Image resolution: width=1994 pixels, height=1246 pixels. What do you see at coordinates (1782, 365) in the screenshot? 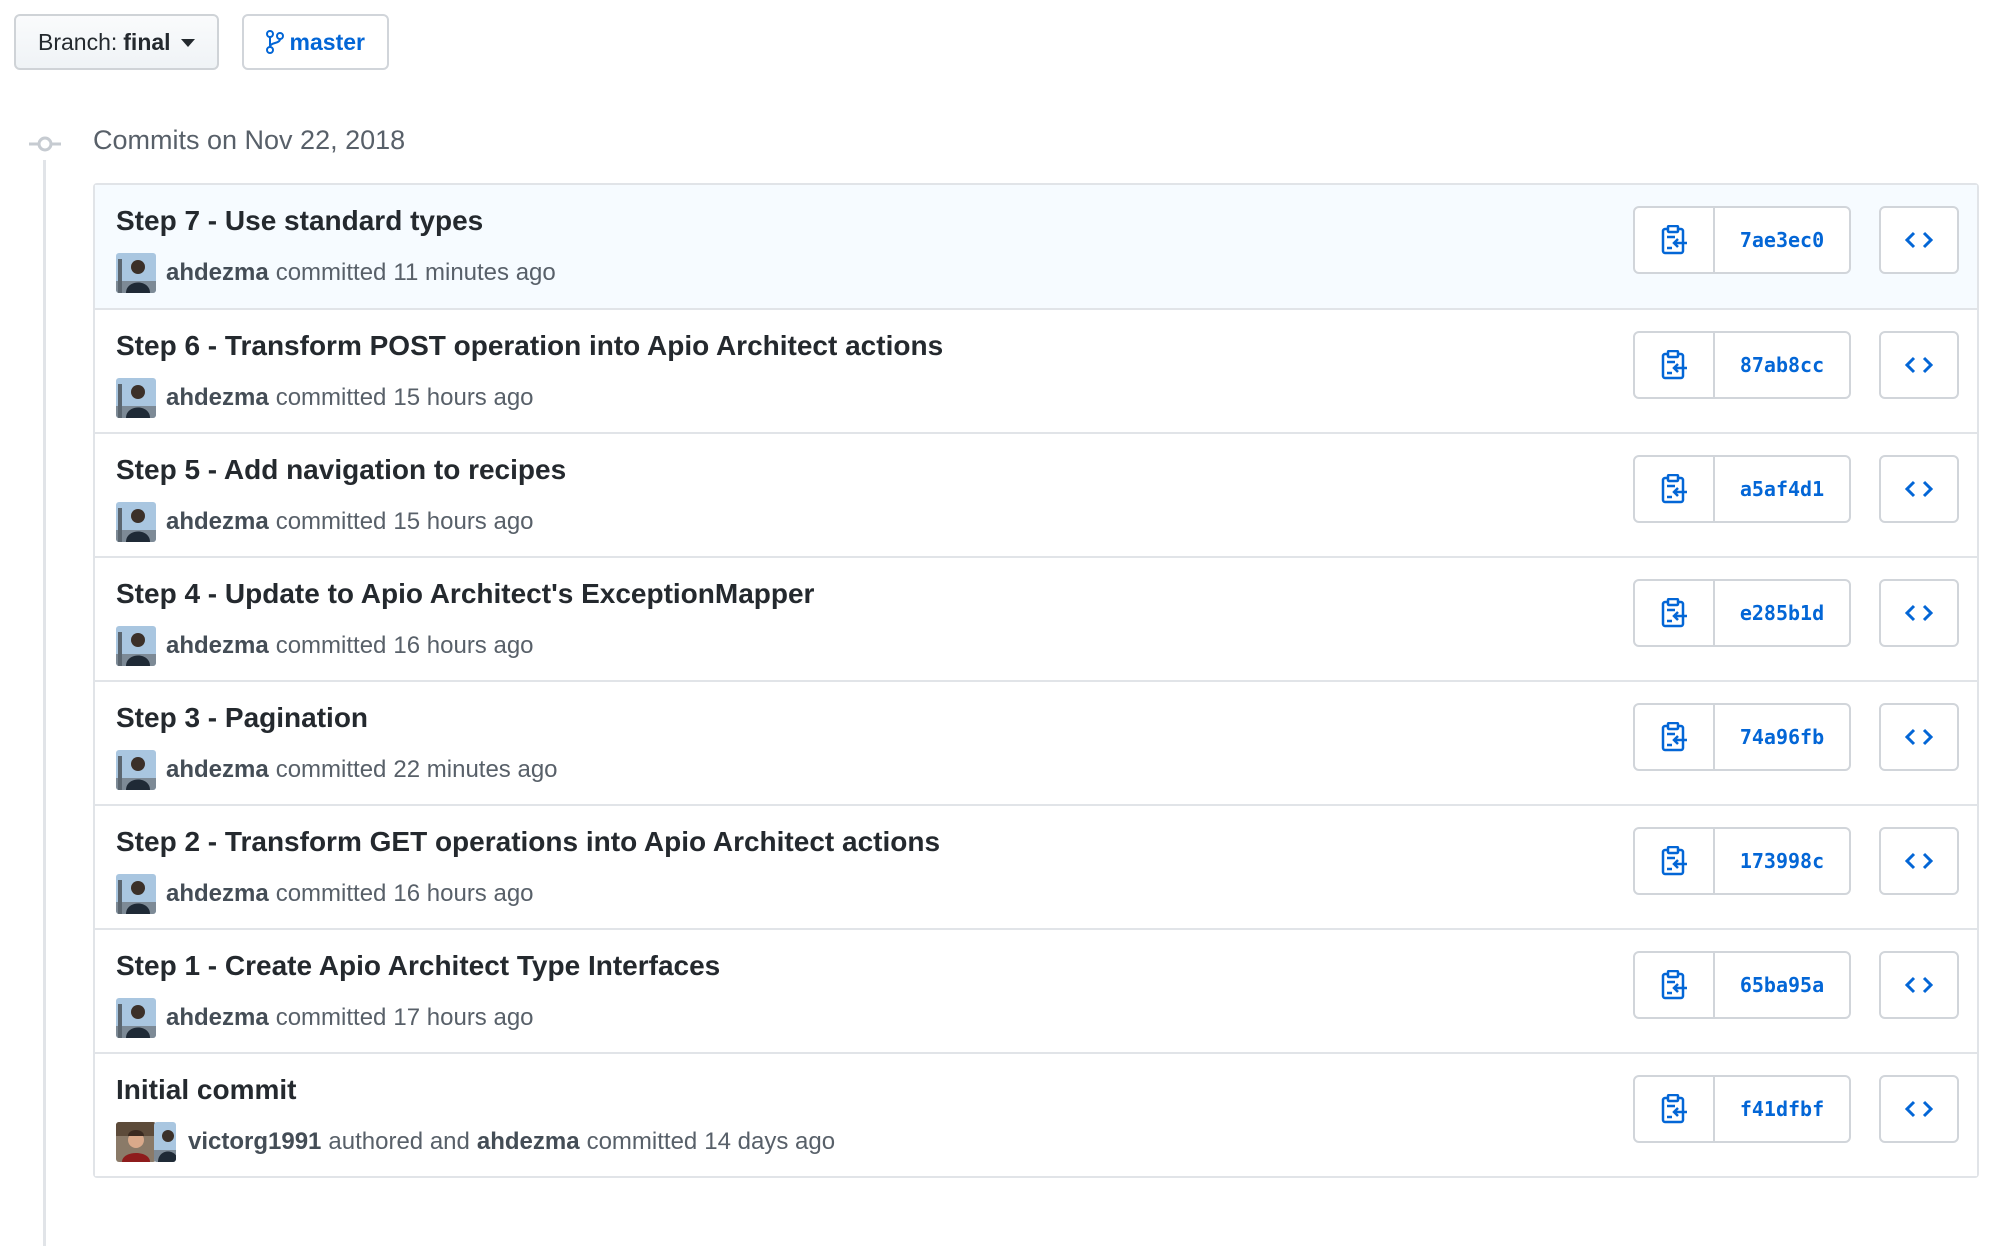
I see `commit-sha-link: 87ab8cc` at bounding box center [1782, 365].